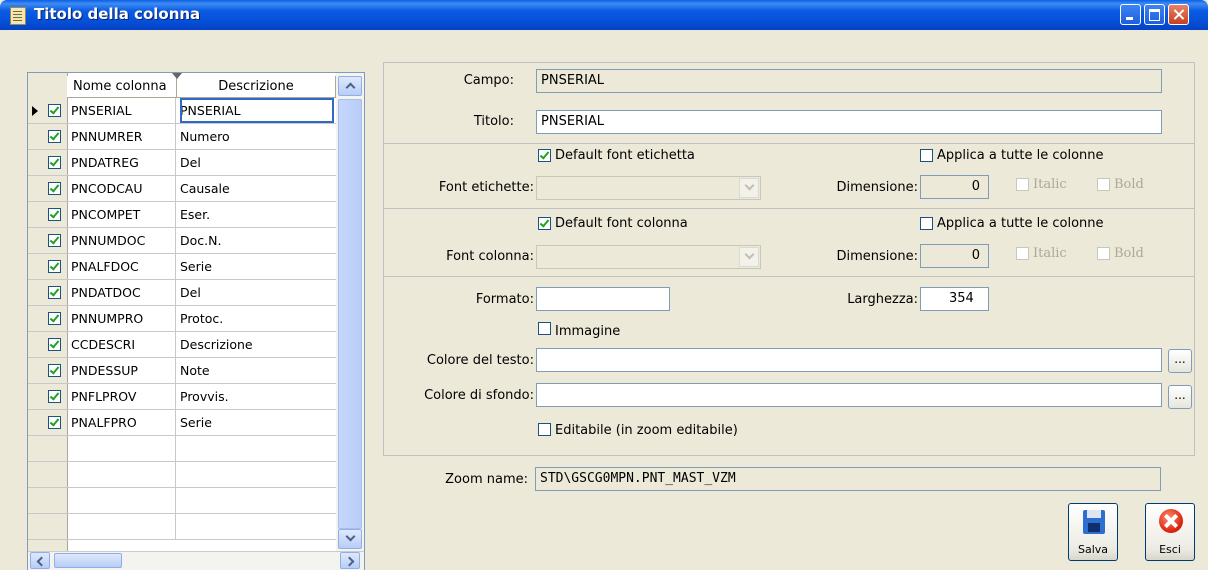 This screenshot has height=570, width=1208. Describe the element at coordinates (350, 539) in the screenshot. I see `scroll-down-button` at that location.